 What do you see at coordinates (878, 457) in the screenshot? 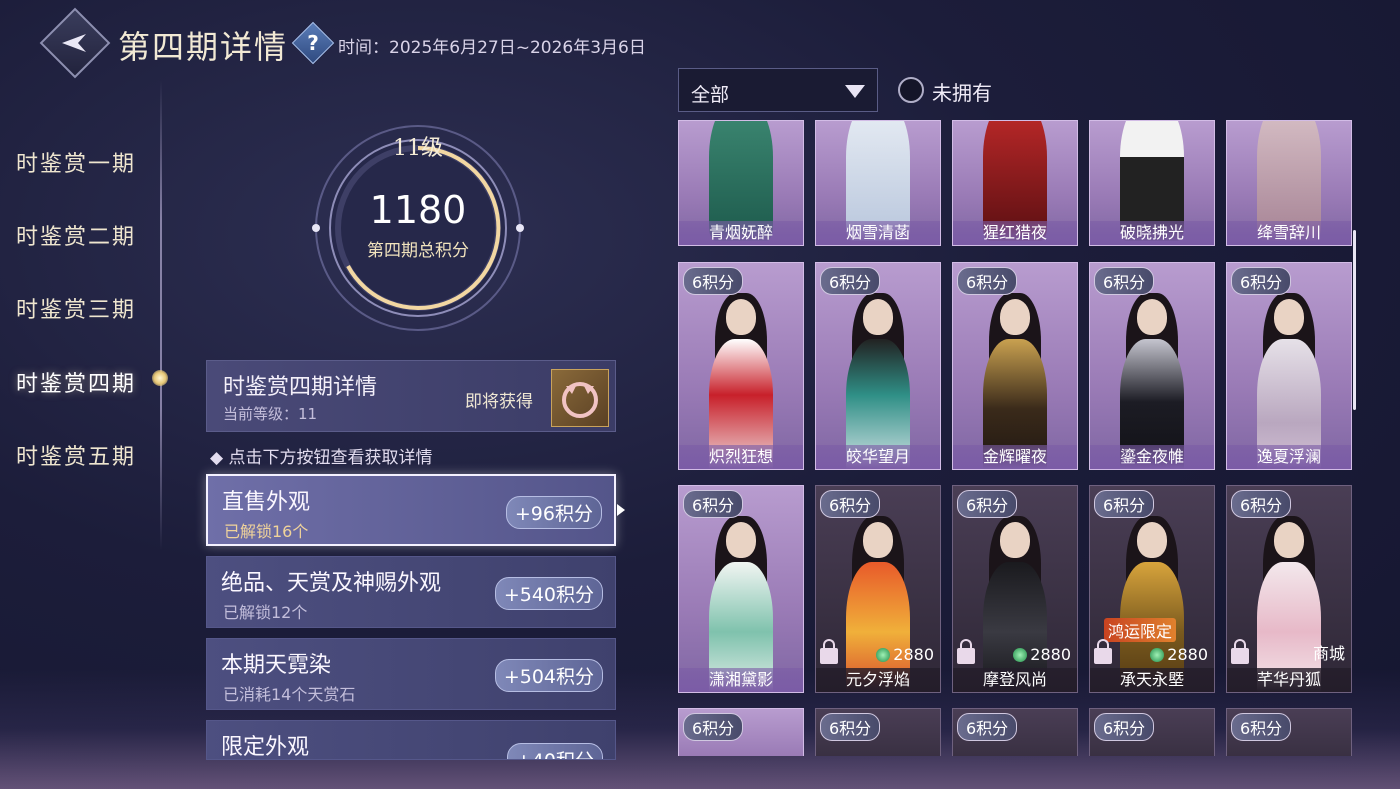
I see `outfit-name: 皎华望月` at bounding box center [878, 457].